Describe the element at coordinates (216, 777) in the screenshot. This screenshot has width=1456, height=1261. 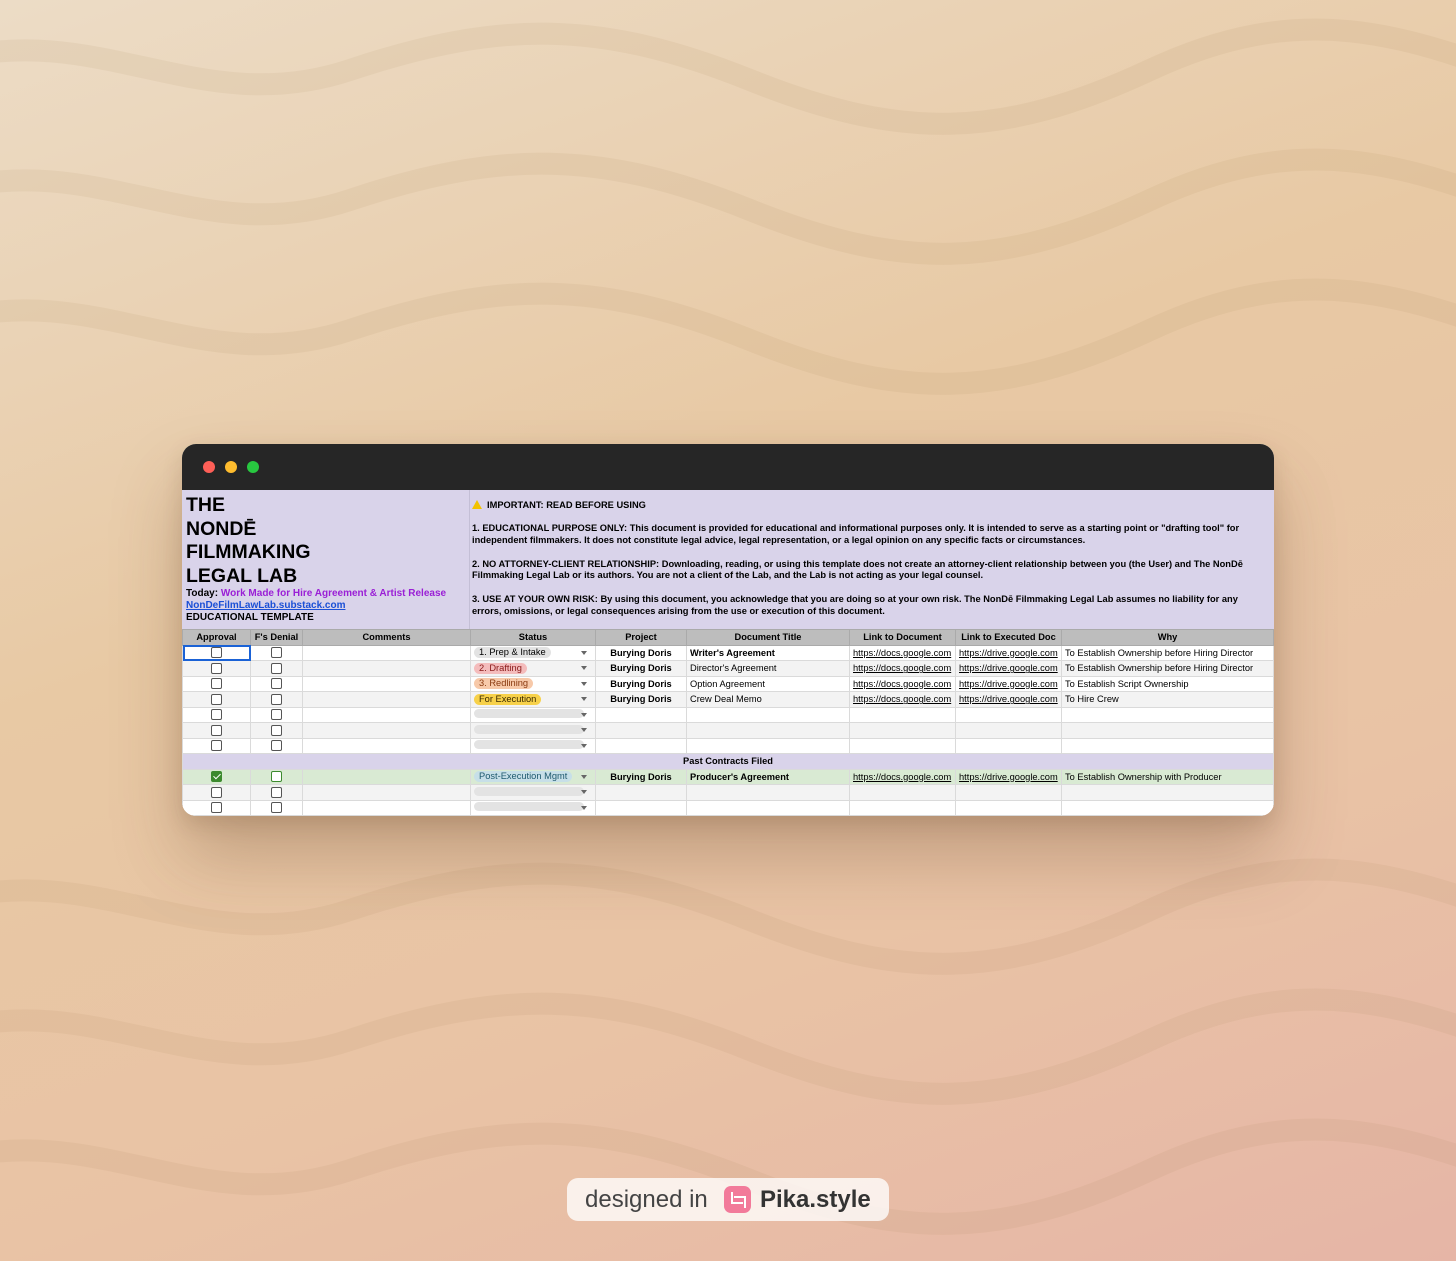
I see `approval-checkbox-checked` at that location.